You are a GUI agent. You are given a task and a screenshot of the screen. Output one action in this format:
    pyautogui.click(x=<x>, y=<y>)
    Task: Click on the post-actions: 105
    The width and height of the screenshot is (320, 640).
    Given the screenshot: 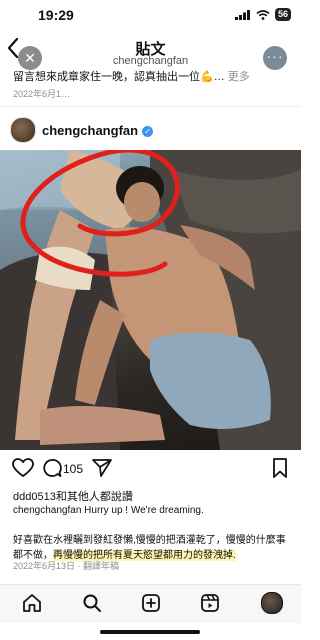 What is the action you would take?
    pyautogui.click(x=150, y=470)
    